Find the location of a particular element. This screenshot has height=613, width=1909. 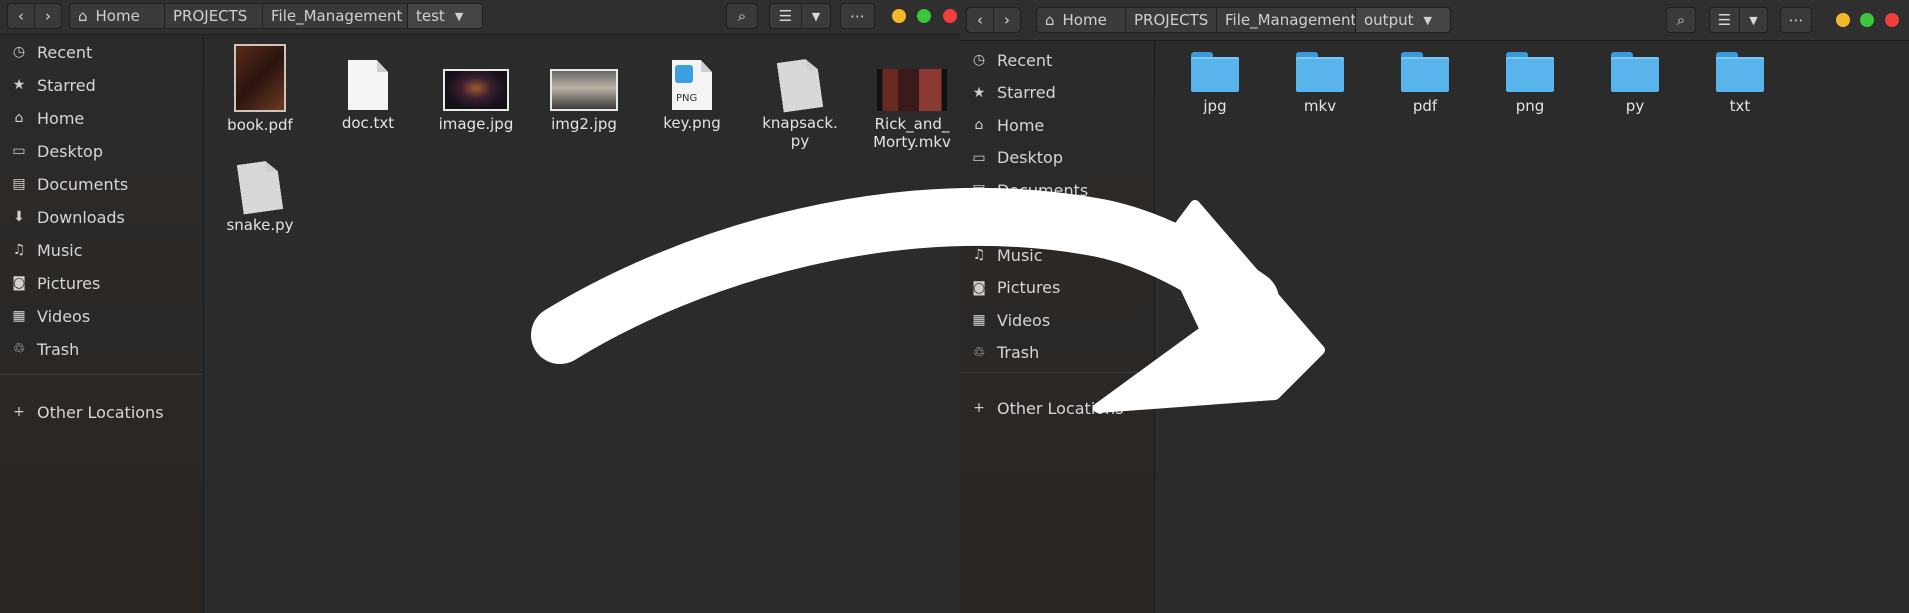

breadcrumb-output: output ▼ is located at coordinates (1403, 20).